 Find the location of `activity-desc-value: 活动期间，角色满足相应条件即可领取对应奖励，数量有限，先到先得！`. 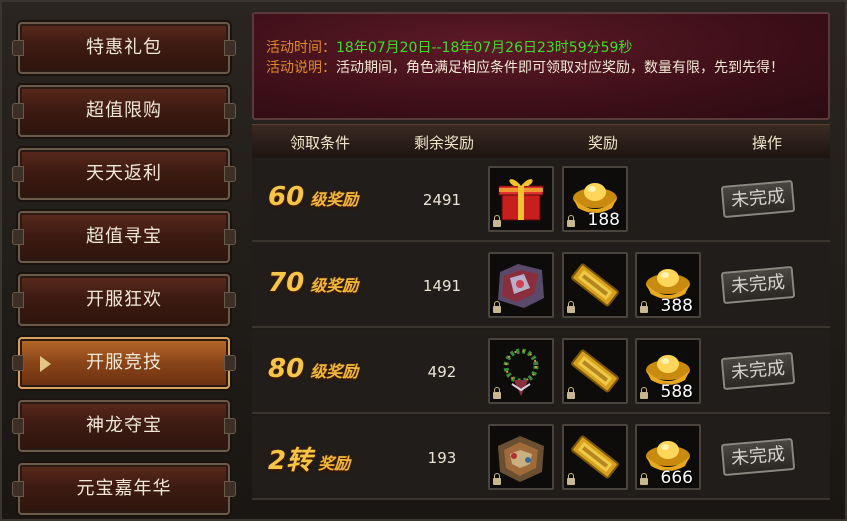

activity-desc-value: 活动期间，角色满足相应条件即可领取对应奖励，数量有限，先到先得！ is located at coordinates (560, 68).